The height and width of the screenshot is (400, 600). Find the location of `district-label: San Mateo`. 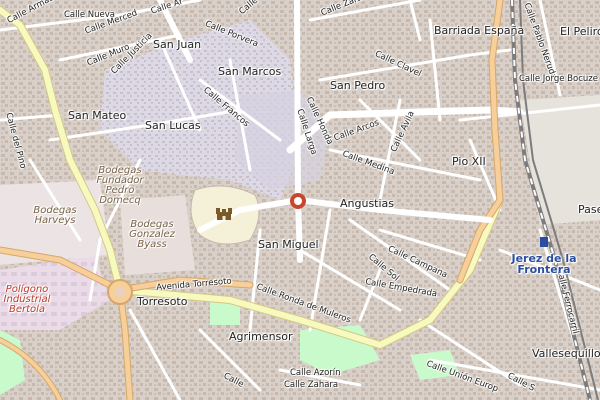

district-label: San Mateo is located at coordinates (97, 115).